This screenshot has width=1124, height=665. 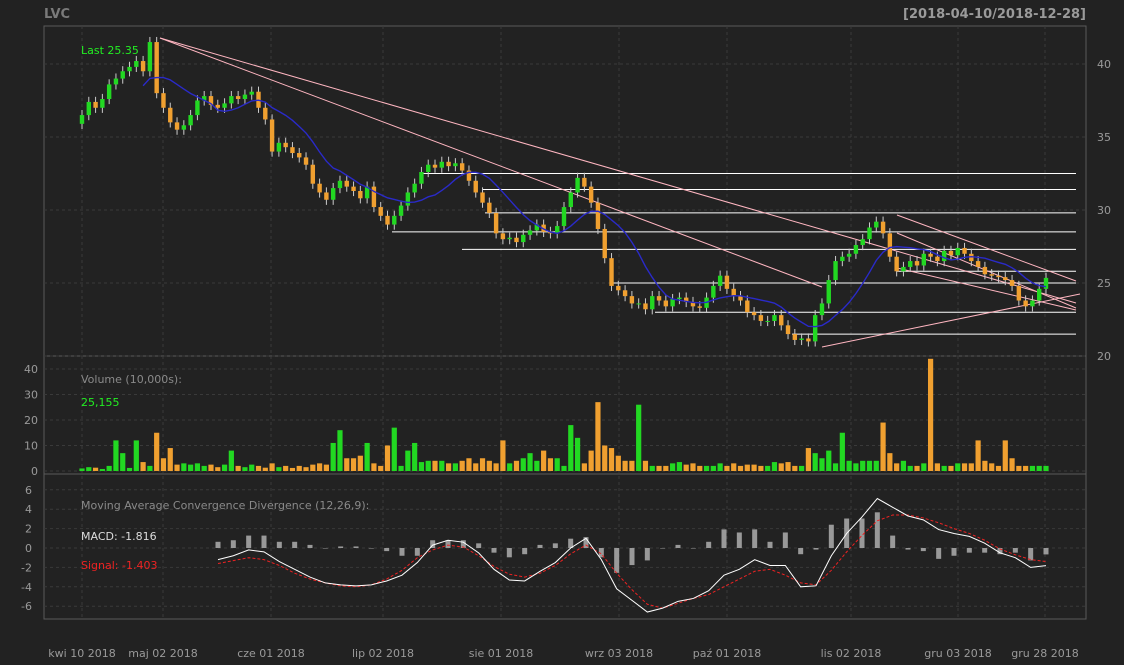 I want to click on chart-symbol: LVC, so click(x=57, y=14).